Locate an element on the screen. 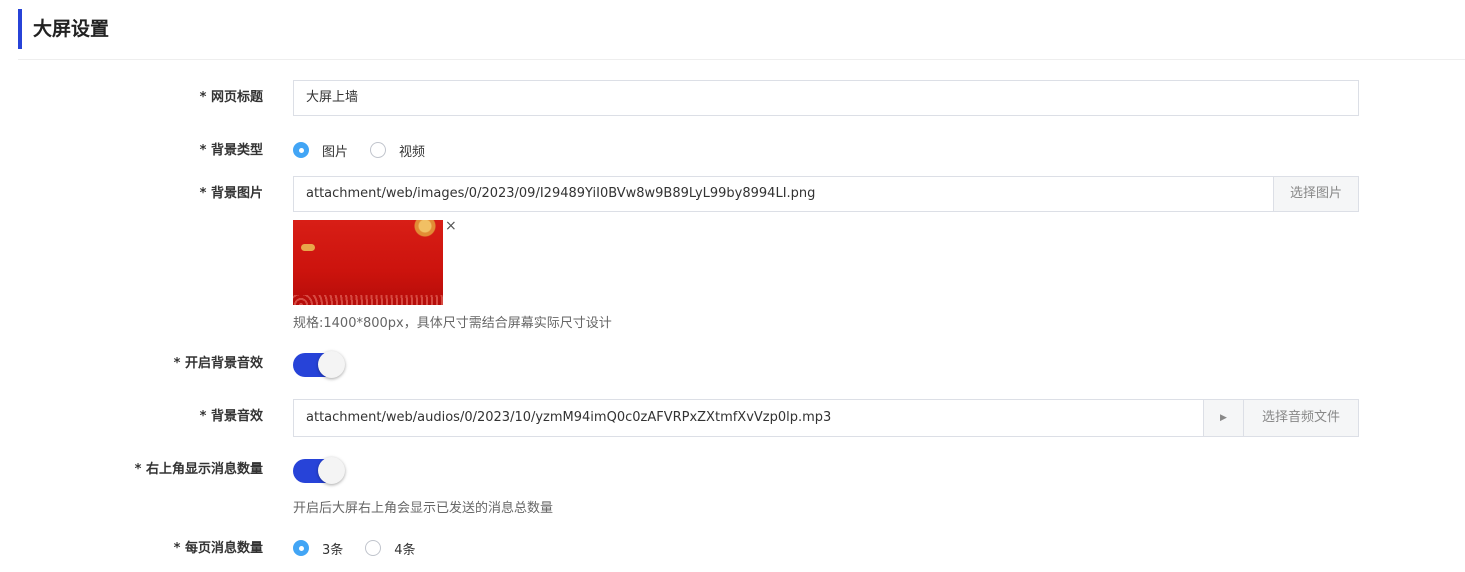 The height and width of the screenshot is (572, 1465). per-page-option-3-label: 3条 is located at coordinates (333, 550).